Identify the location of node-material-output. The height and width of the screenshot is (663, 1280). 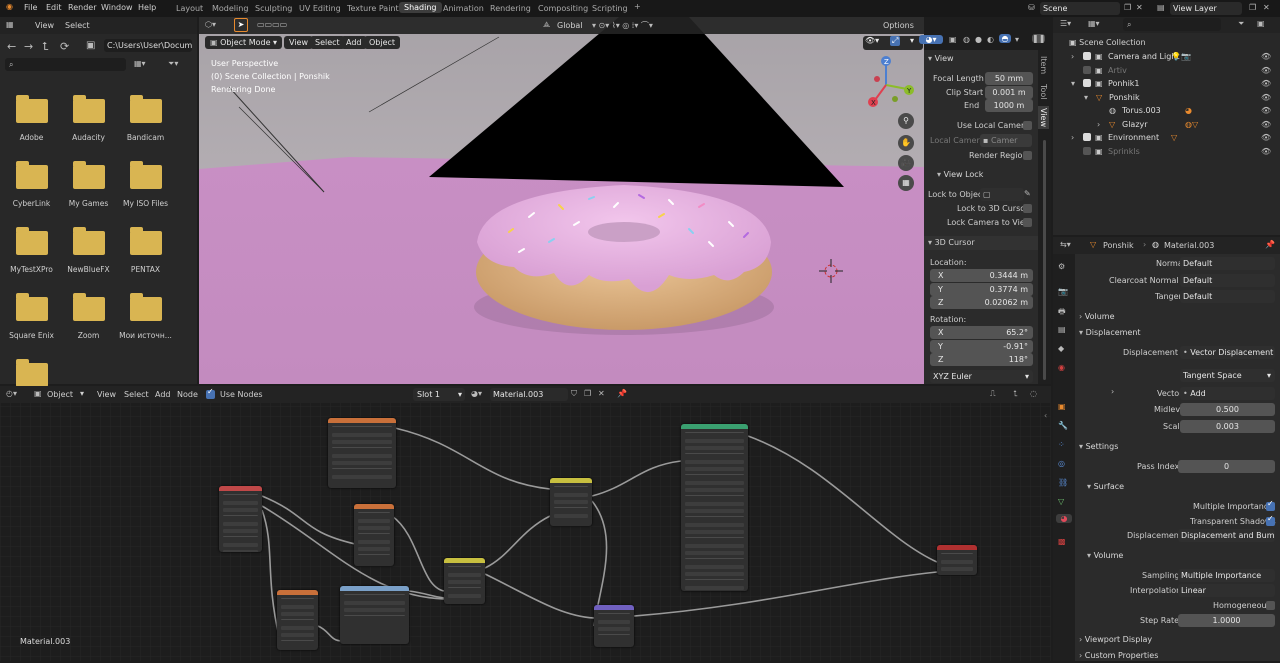
(957, 560).